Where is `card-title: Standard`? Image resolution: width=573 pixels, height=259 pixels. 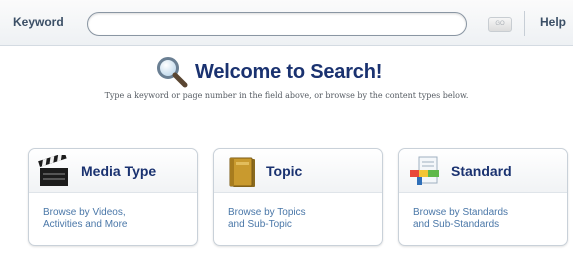
card-title: Standard is located at coordinates (481, 171).